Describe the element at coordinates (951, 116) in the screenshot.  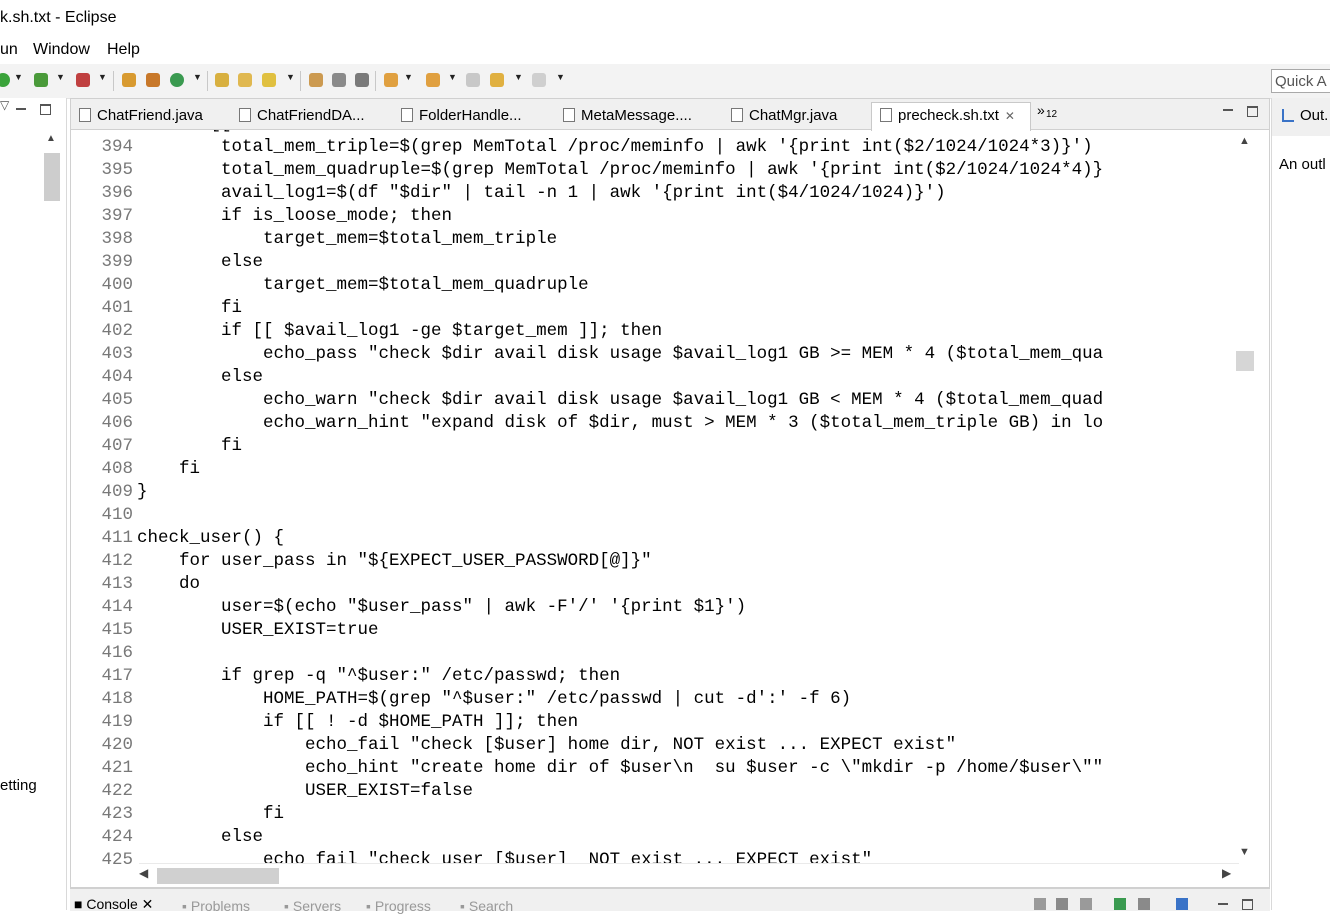
I see `tab-precheck-sh-txt: precheck.sh.txt ✕` at that location.